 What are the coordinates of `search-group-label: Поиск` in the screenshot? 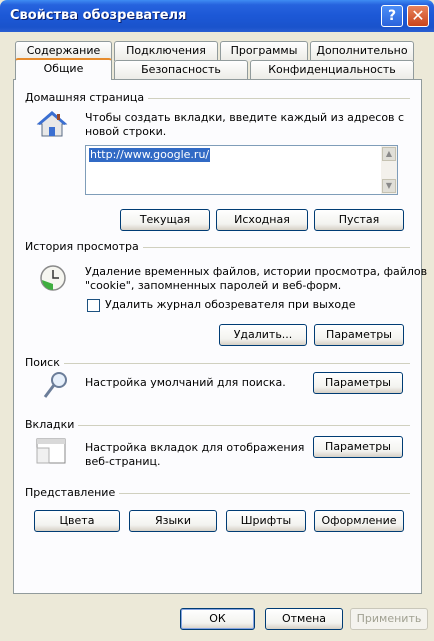 It's located at (44, 362).